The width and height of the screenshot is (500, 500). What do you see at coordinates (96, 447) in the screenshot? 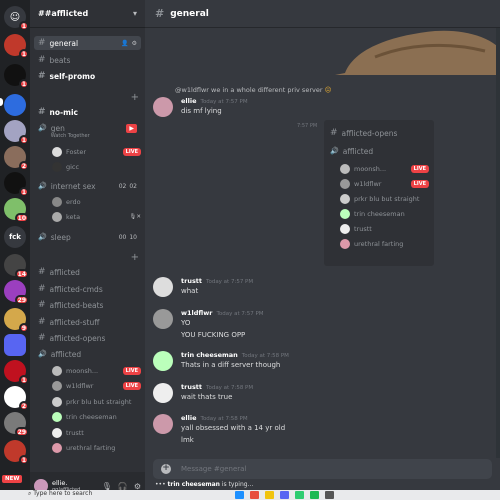
I see `voice-member: urethral farting` at bounding box center [96, 447].